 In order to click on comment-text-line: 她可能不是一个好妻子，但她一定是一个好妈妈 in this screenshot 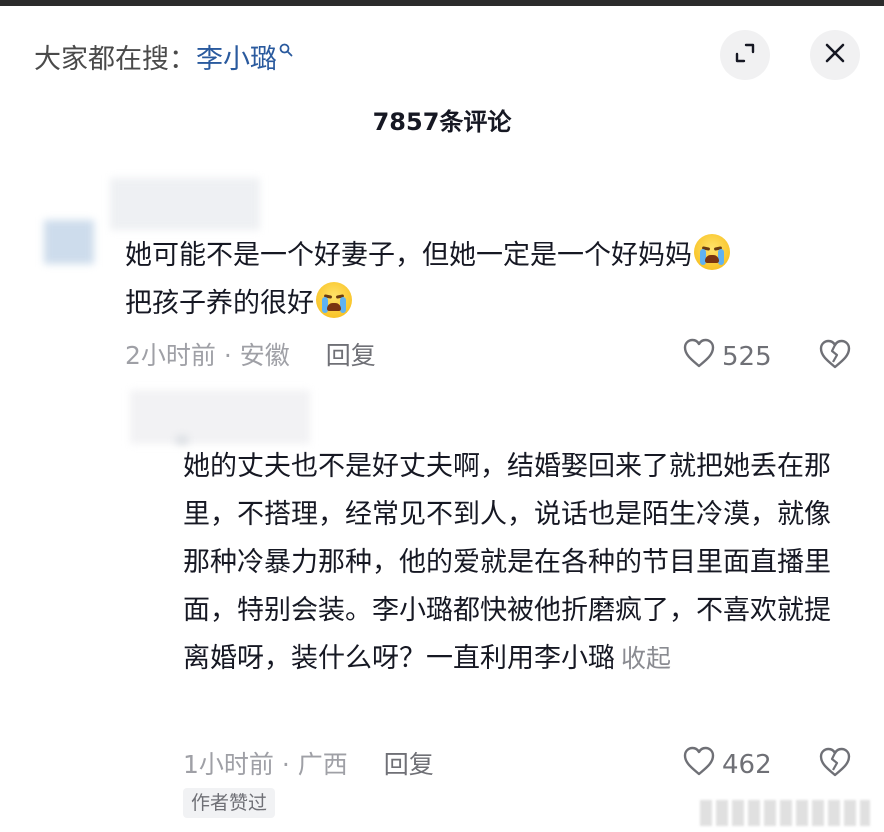, I will do `click(408, 255)`.